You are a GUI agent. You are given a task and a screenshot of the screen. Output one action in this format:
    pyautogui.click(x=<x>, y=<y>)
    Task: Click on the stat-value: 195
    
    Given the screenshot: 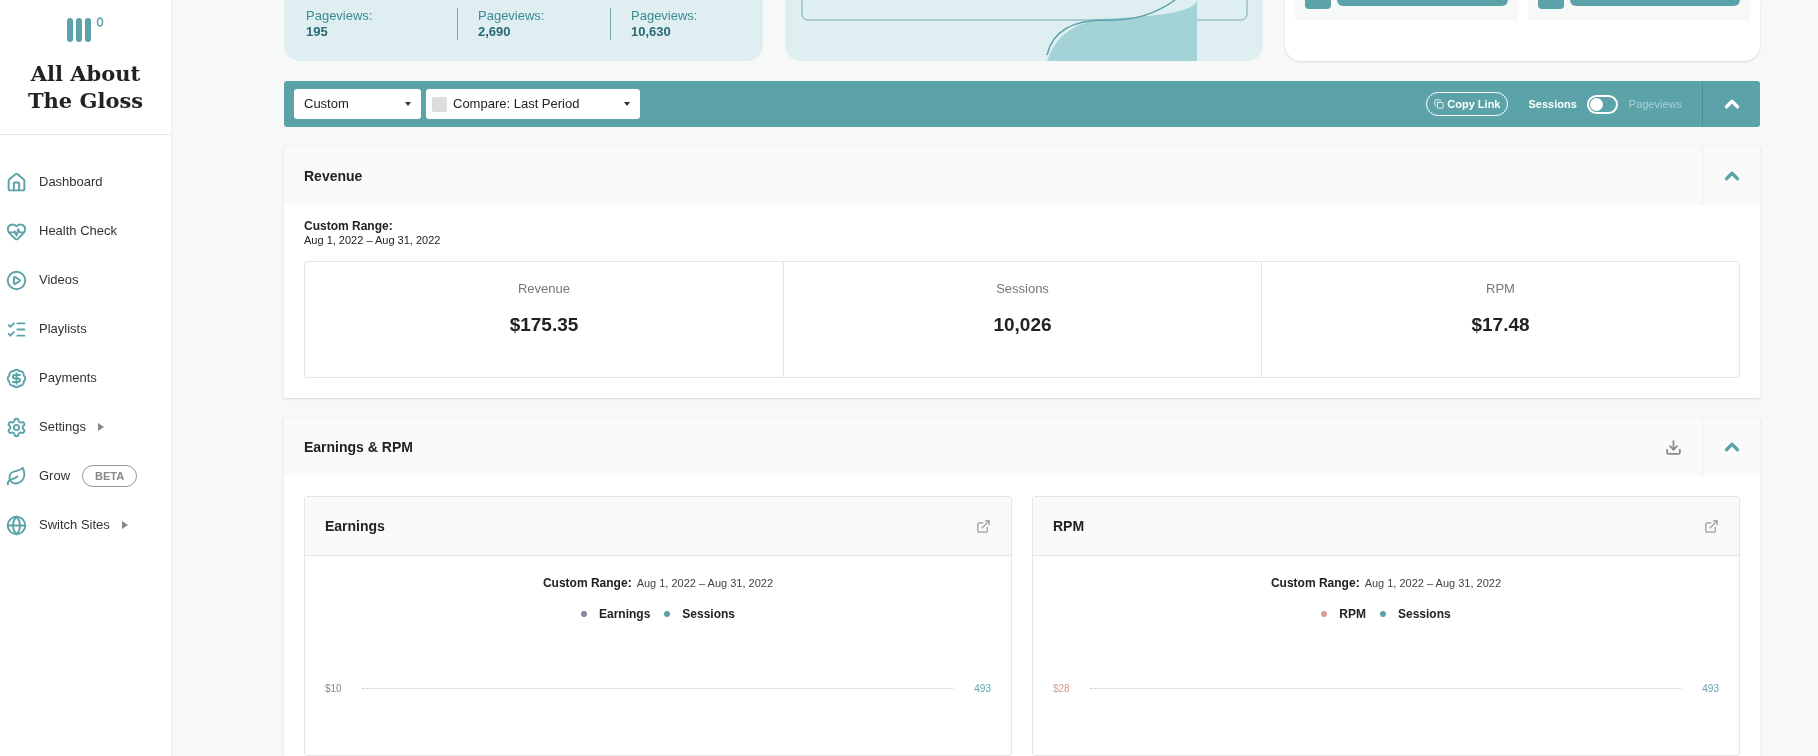 What is the action you would take?
    pyautogui.click(x=317, y=32)
    